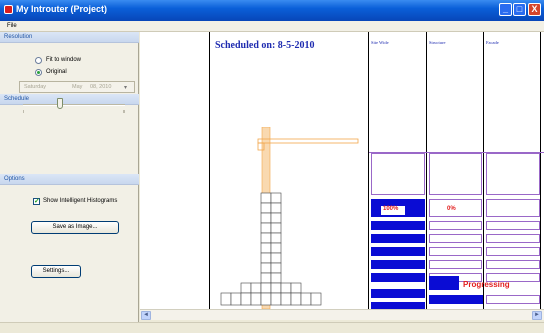  What do you see at coordinates (77, 87) in the screenshot?
I see `schedule-date-picker: Saturday May 08, 2010 ▾` at bounding box center [77, 87].